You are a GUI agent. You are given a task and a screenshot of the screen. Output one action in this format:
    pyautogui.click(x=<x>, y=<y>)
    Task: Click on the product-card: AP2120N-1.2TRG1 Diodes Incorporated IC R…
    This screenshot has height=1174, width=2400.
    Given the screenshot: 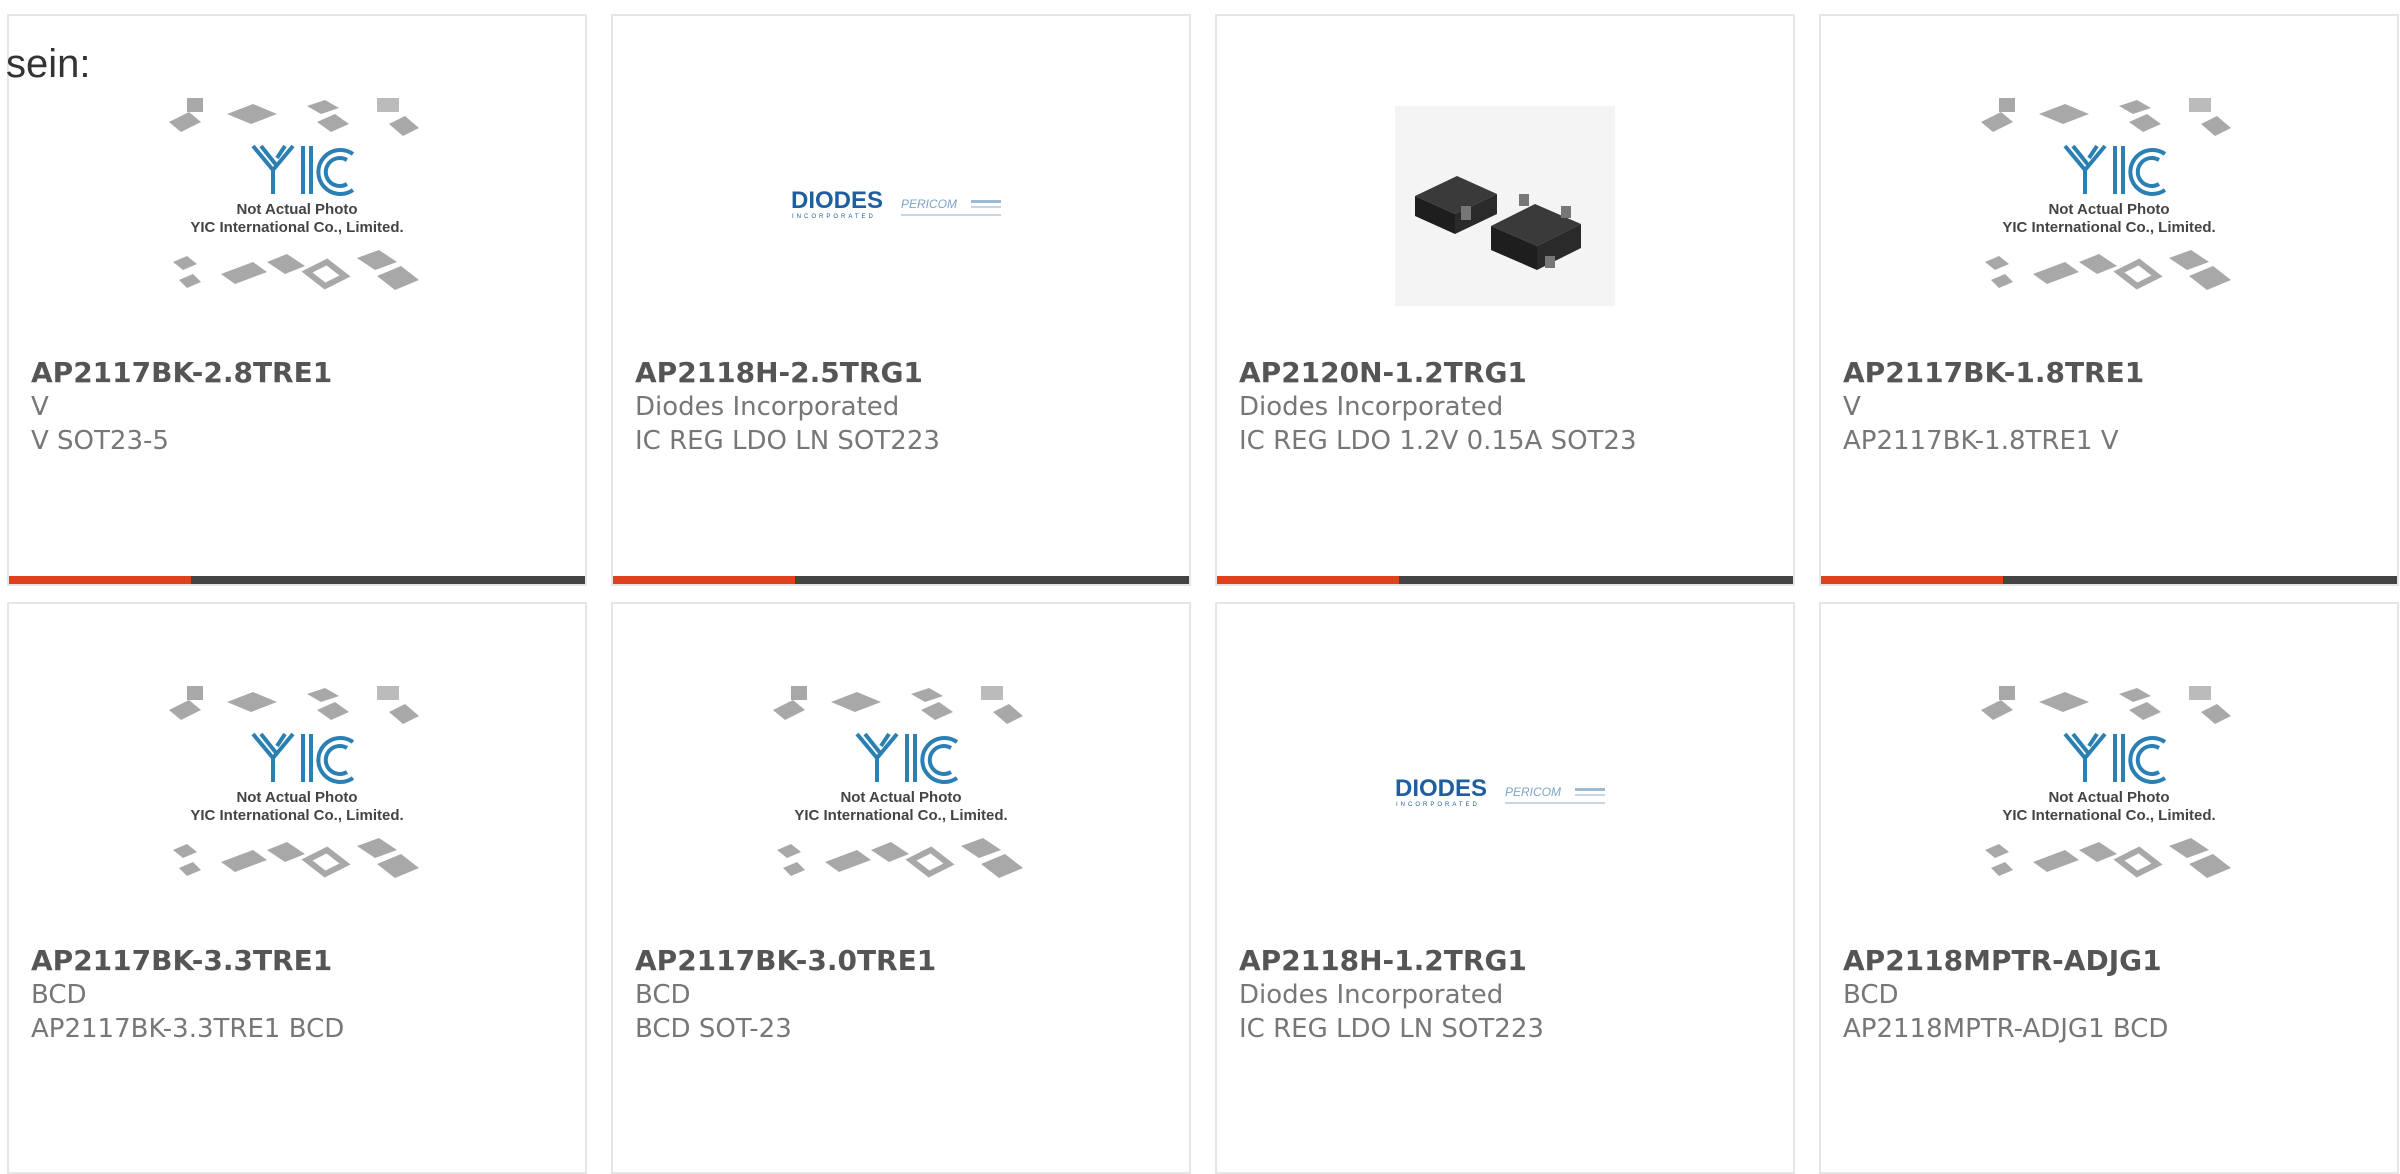 What is the action you would take?
    pyautogui.click(x=1505, y=300)
    